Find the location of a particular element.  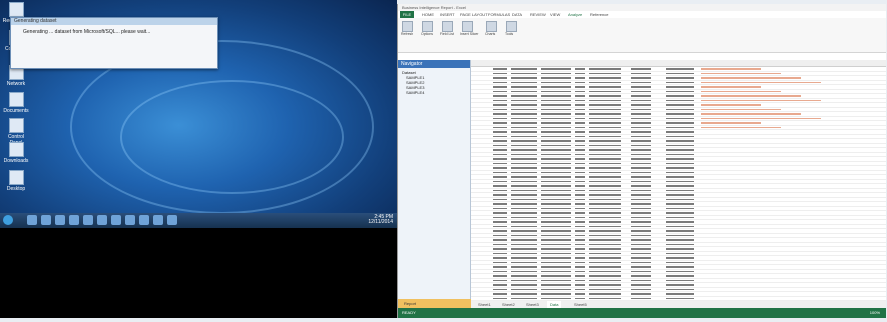

tab-reference: Reference is located at coordinates (599, 14).